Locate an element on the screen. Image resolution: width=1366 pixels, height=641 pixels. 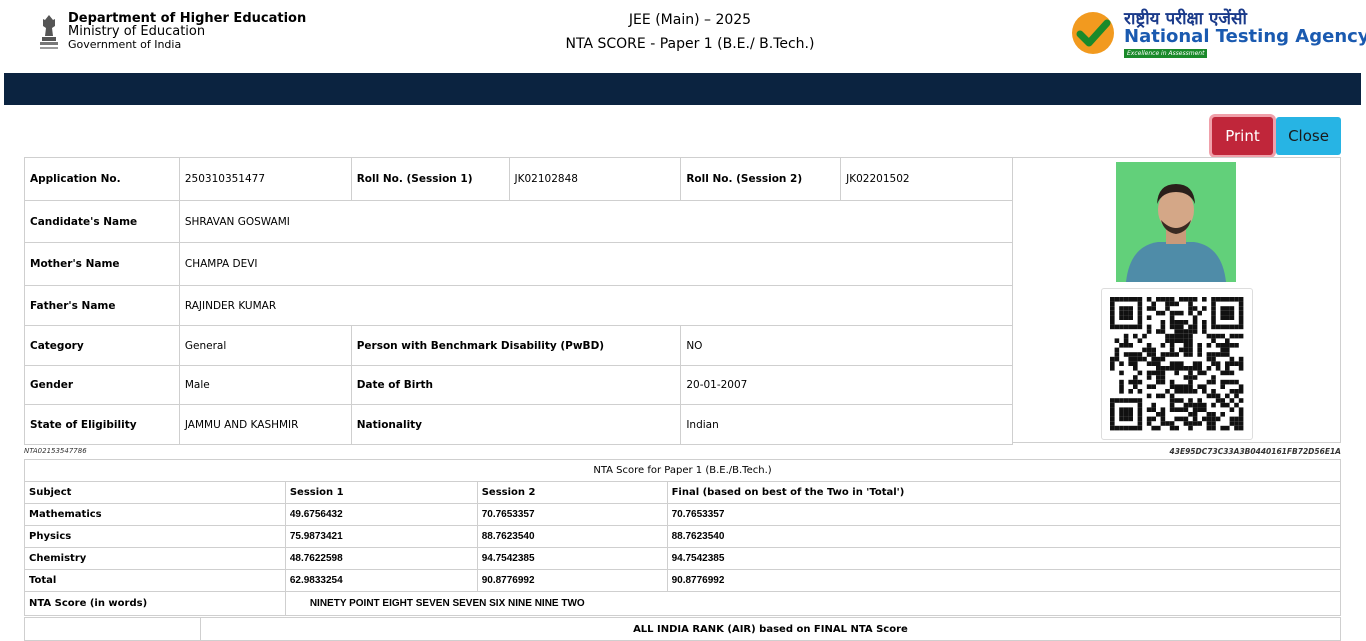
pwbd-value: NO is located at coordinates (846, 345).